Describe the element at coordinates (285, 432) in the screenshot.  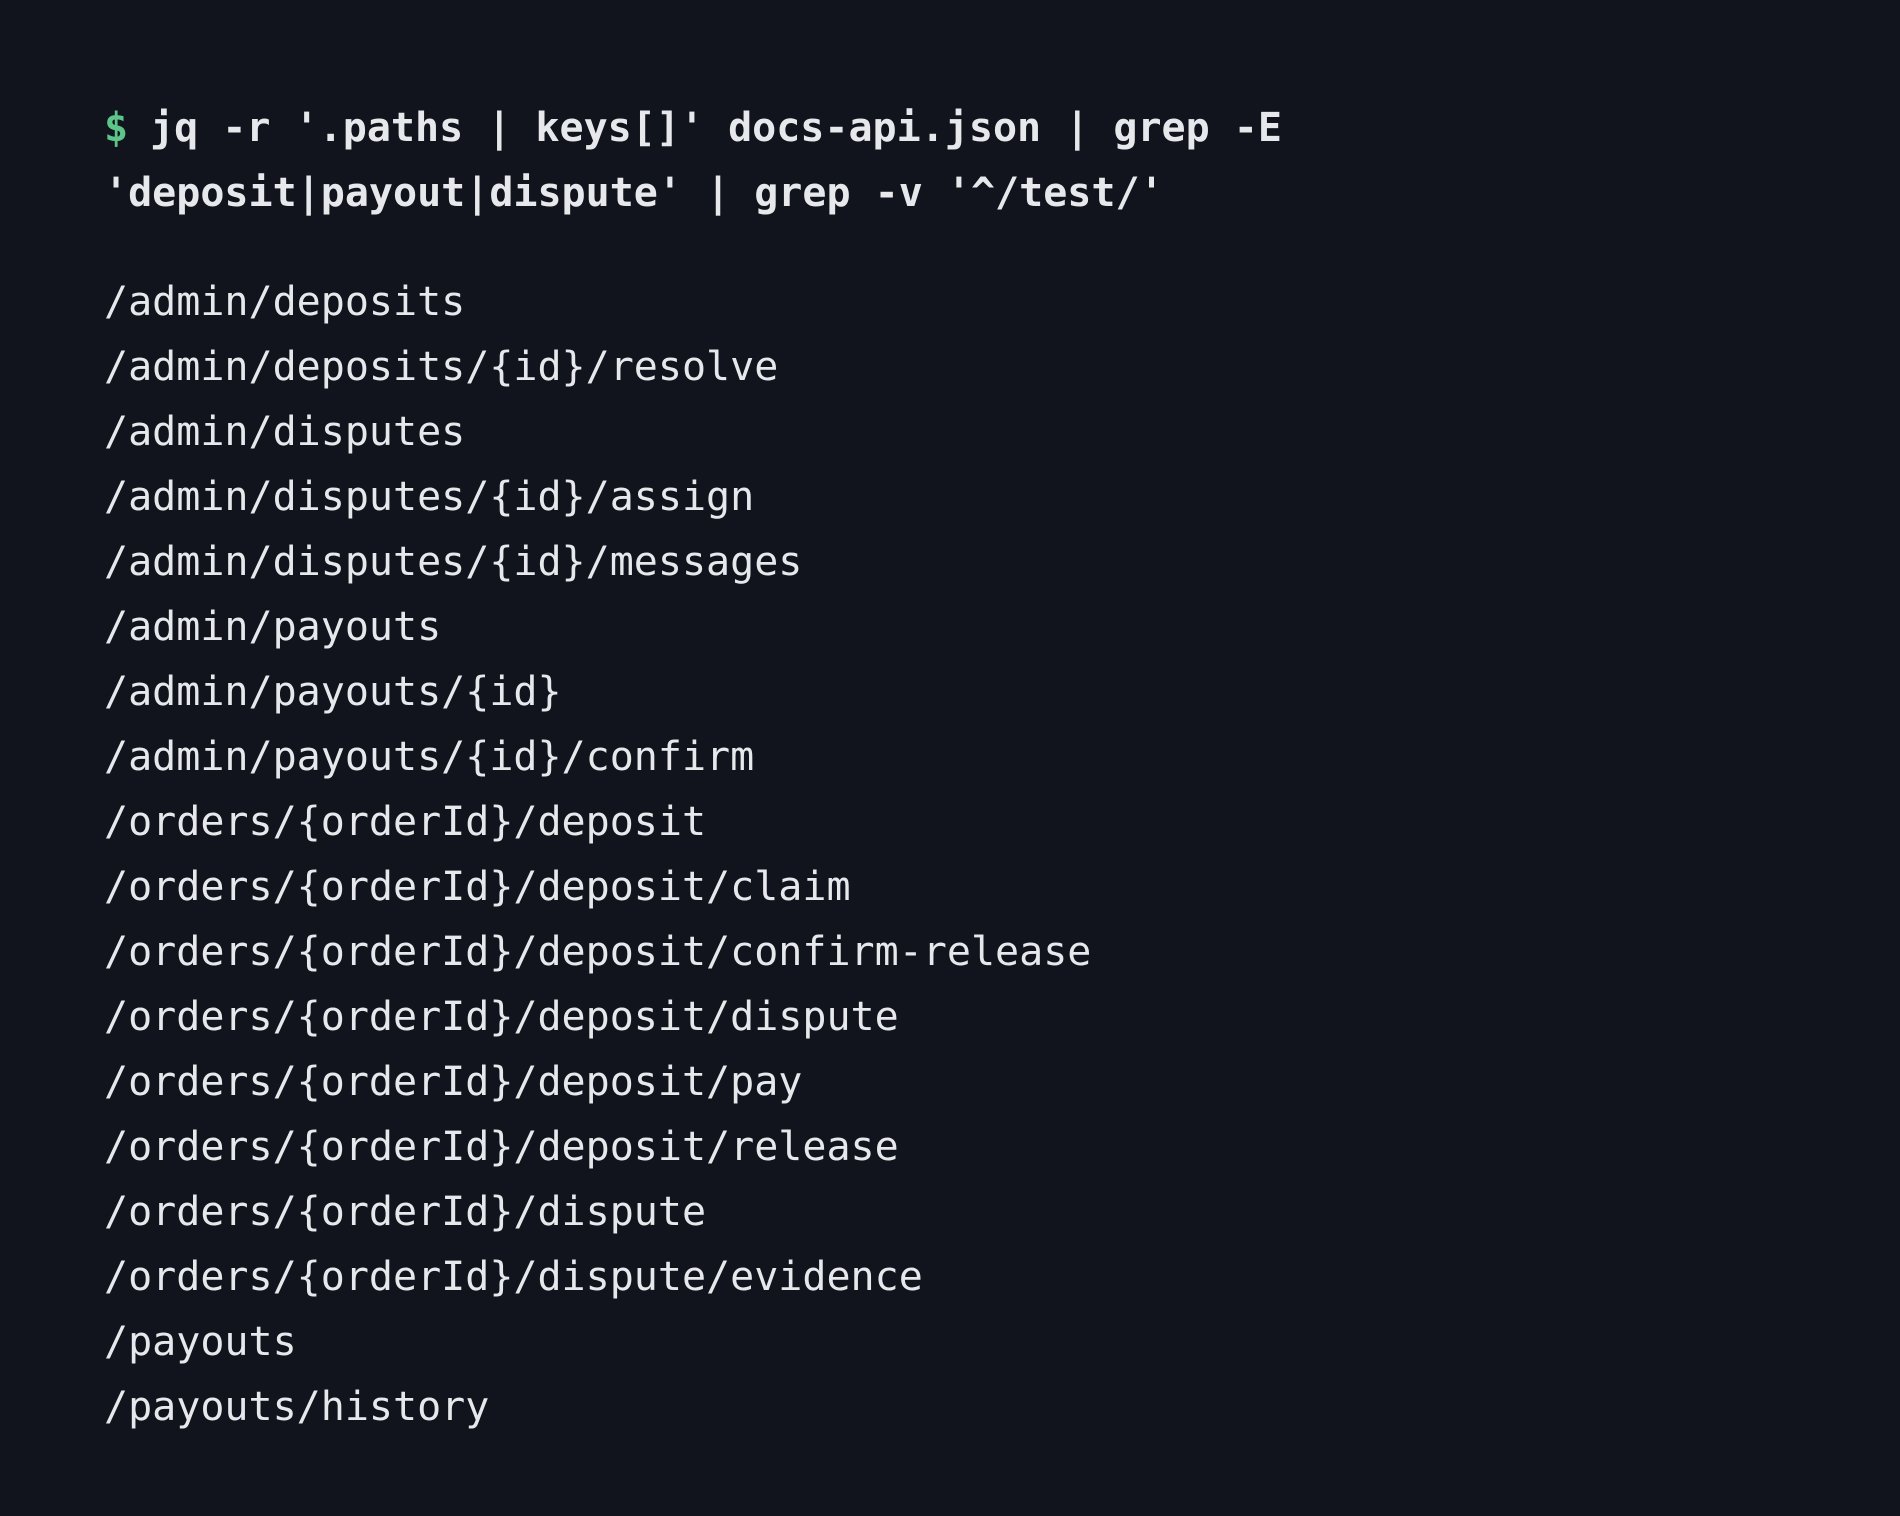
I see `output-line: /admin/disputes` at that location.